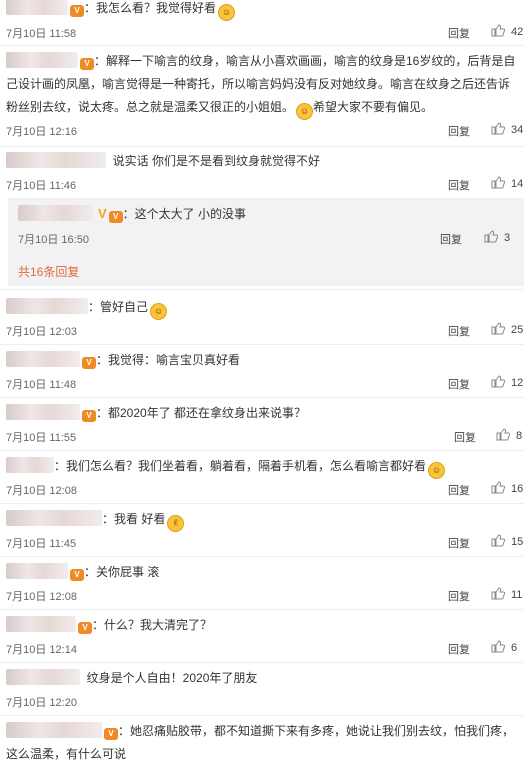 The image size is (524, 776). I want to click on like-button: 8, so click(509, 435).